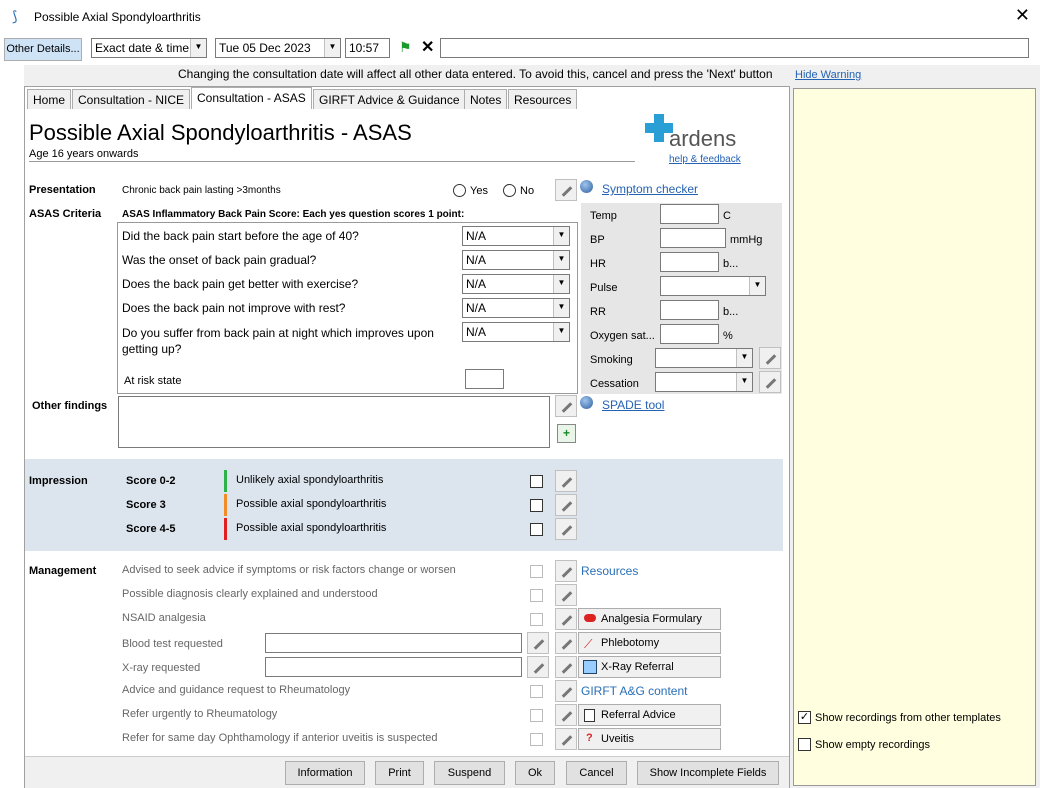 This screenshot has height=788, width=1040. What do you see at coordinates (311, 528) in the screenshot?
I see `score-4-5-text: Possible axial spondyloarthritis` at bounding box center [311, 528].